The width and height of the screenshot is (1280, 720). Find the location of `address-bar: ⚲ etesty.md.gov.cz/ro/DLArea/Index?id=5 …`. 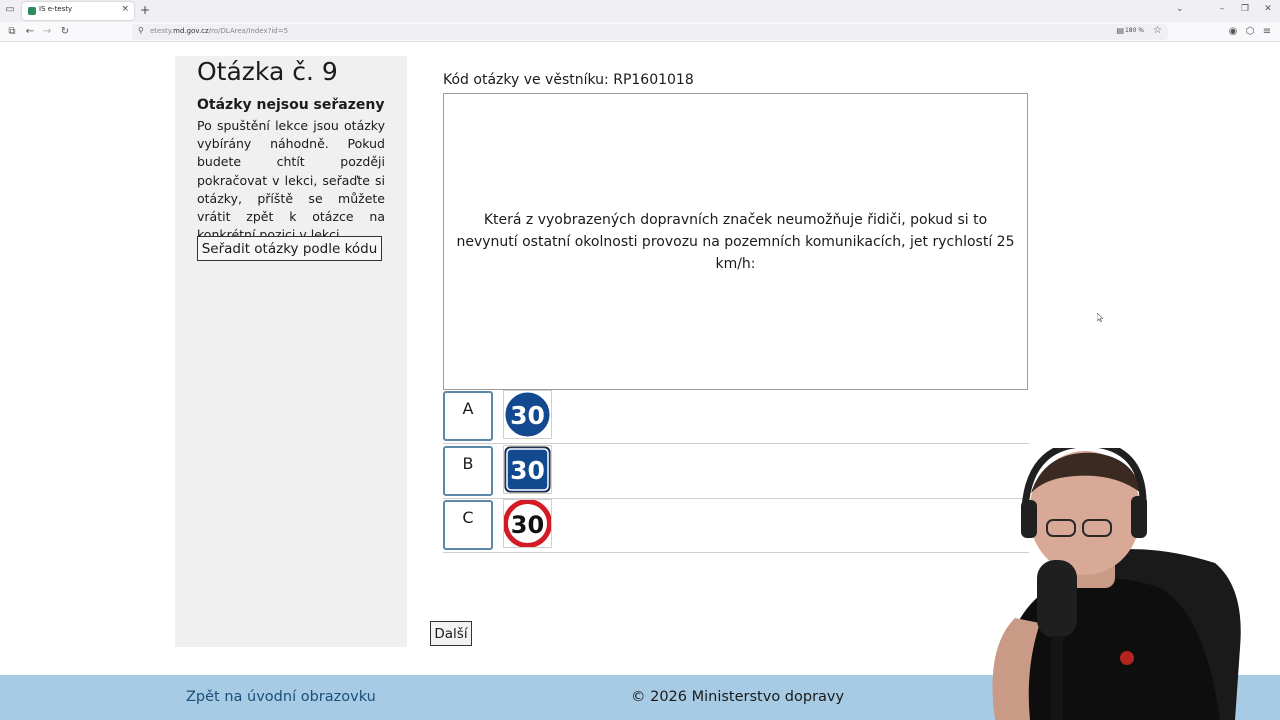

address-bar: ⚲ etesty.md.gov.cz/ro/DLArea/Index?id=5 … is located at coordinates (650, 32).